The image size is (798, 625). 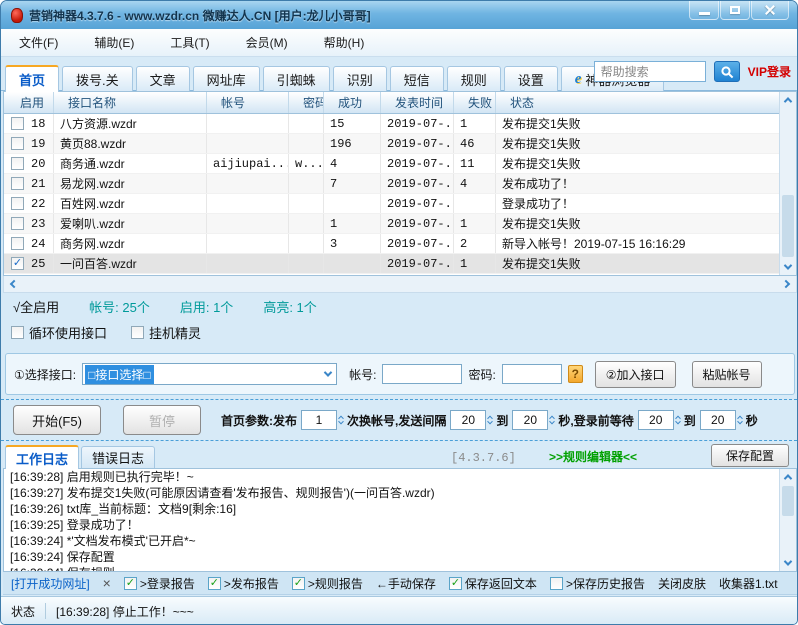 I want to click on menu-item-0: 文件(F), so click(x=38, y=42).